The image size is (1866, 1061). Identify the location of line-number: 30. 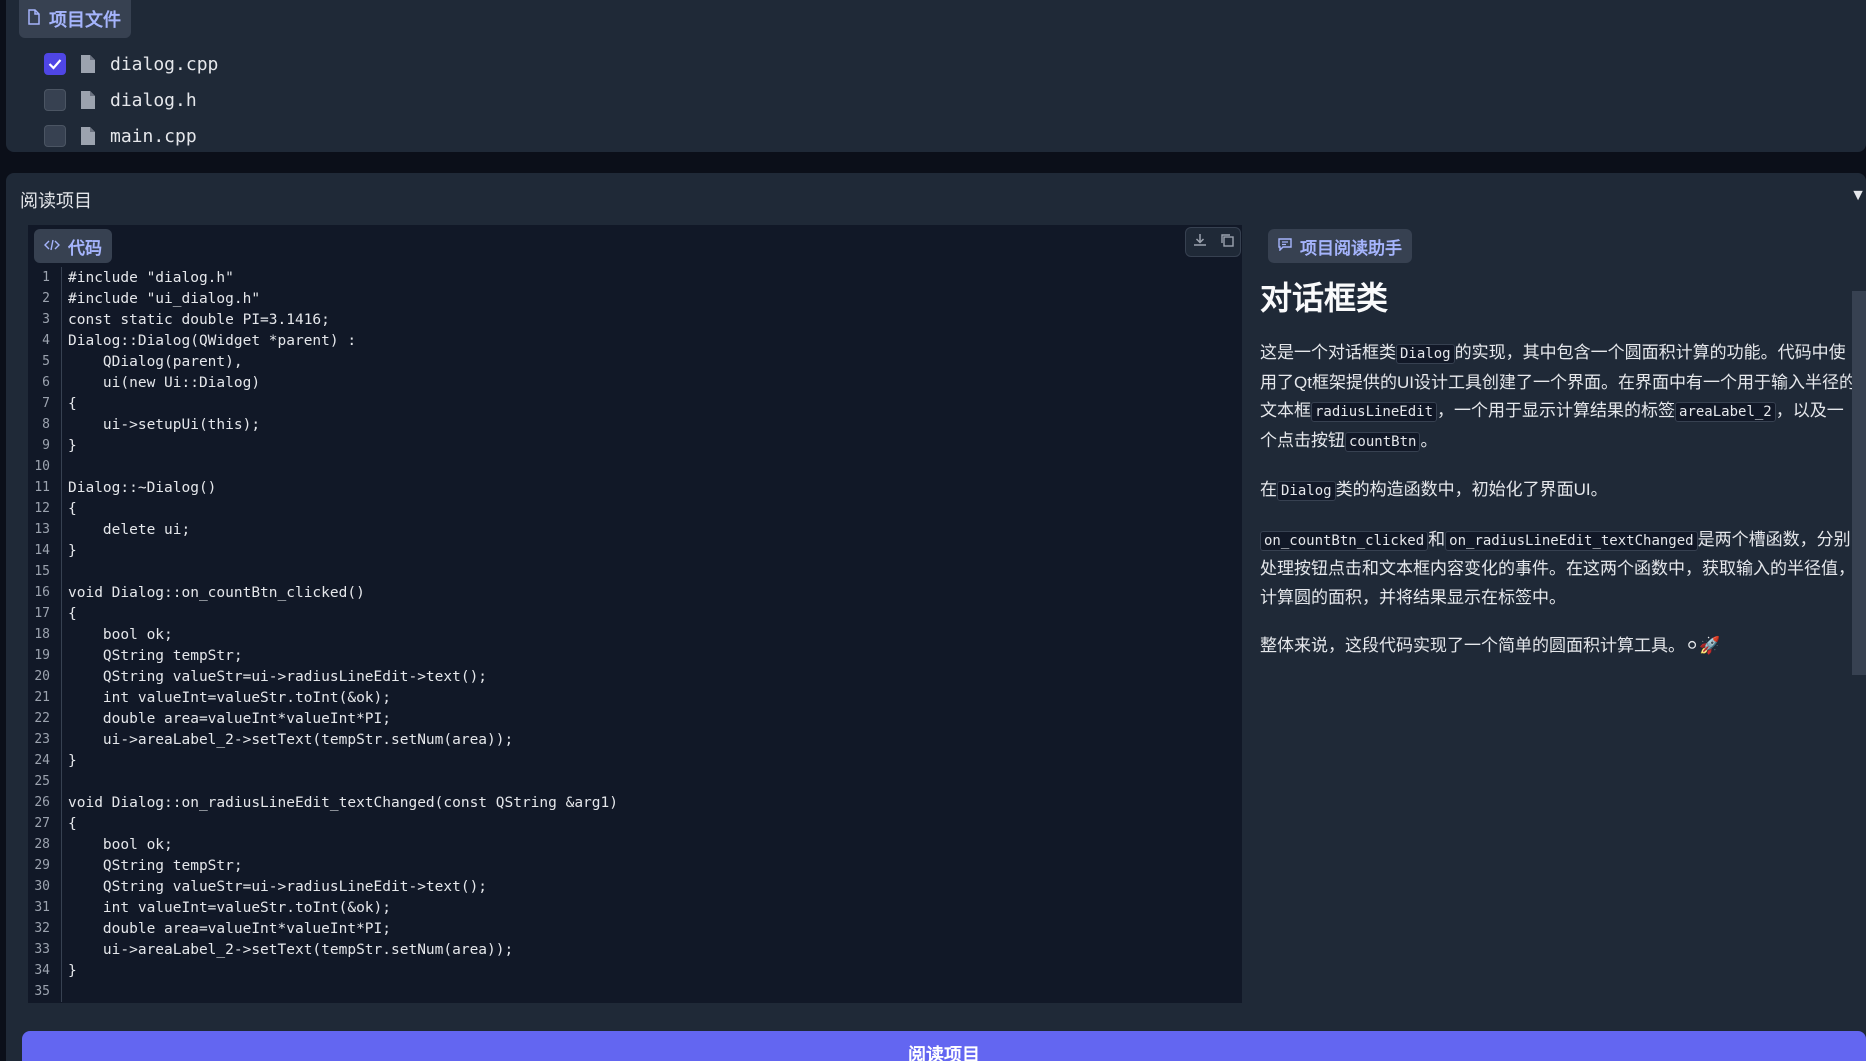
(42, 886).